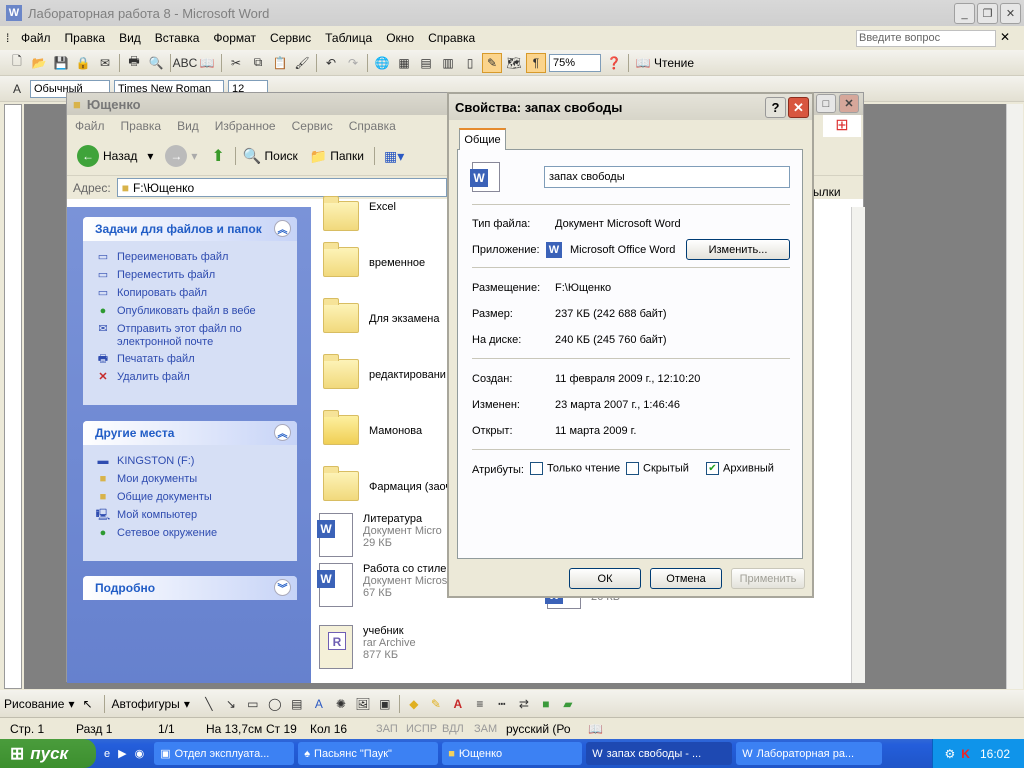 The image size is (1024, 768). Describe the element at coordinates (595, 729) in the screenshot. I see `spelling-status-icon: 📖` at that location.